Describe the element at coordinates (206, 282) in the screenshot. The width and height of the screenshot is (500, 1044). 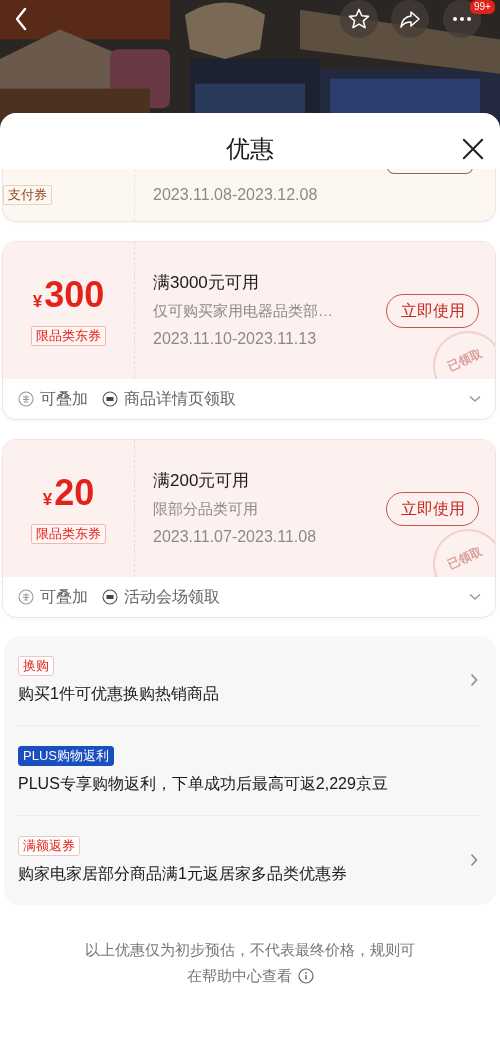
I see `coupon-condition: 满3000元可用` at that location.